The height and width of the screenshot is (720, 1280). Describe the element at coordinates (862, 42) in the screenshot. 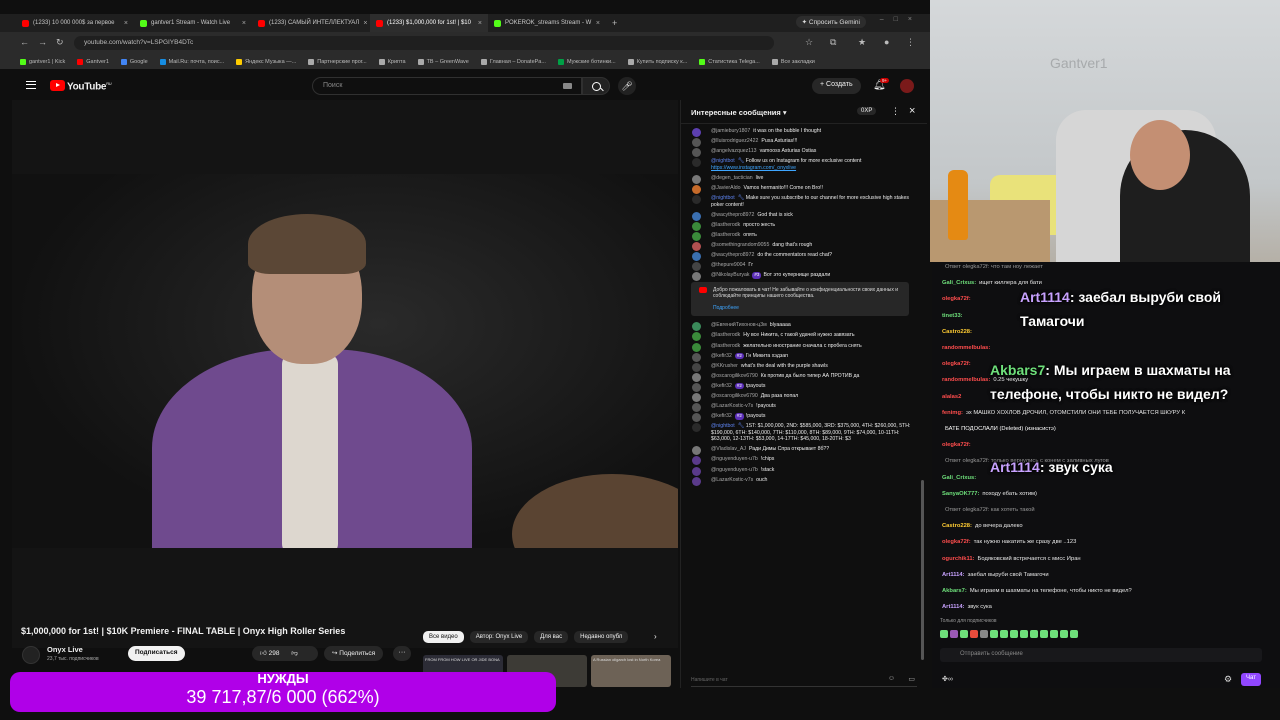

I see `extension-2-icon: ★` at that location.